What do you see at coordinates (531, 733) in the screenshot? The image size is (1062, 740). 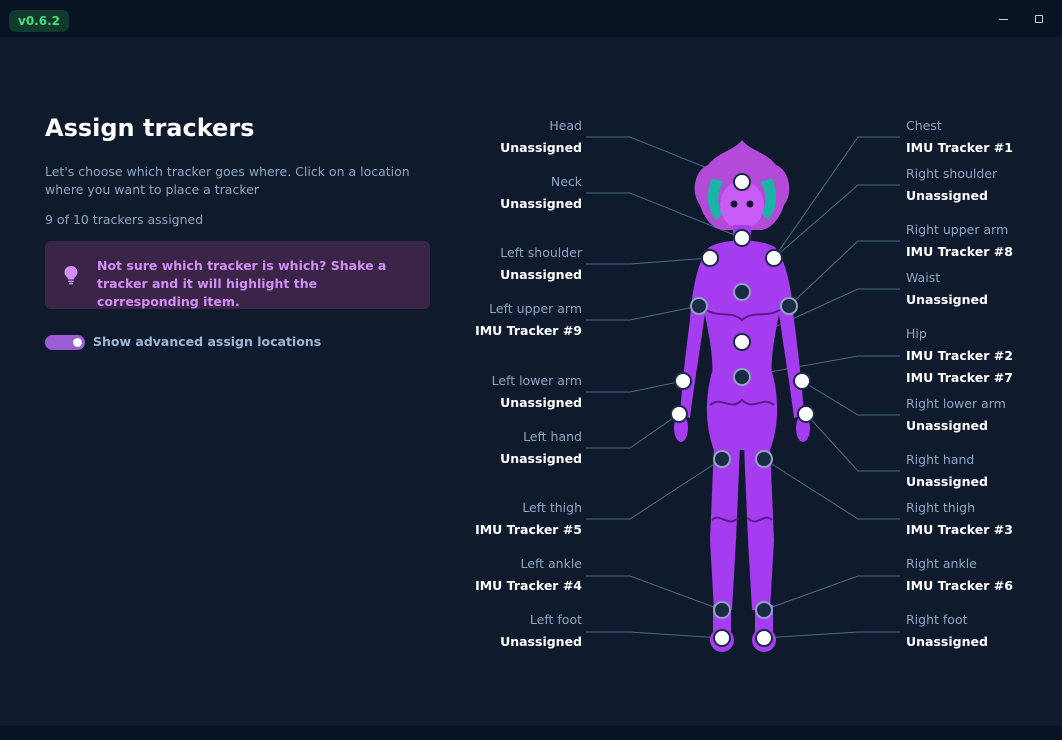 I see `bottom-strip` at bounding box center [531, 733].